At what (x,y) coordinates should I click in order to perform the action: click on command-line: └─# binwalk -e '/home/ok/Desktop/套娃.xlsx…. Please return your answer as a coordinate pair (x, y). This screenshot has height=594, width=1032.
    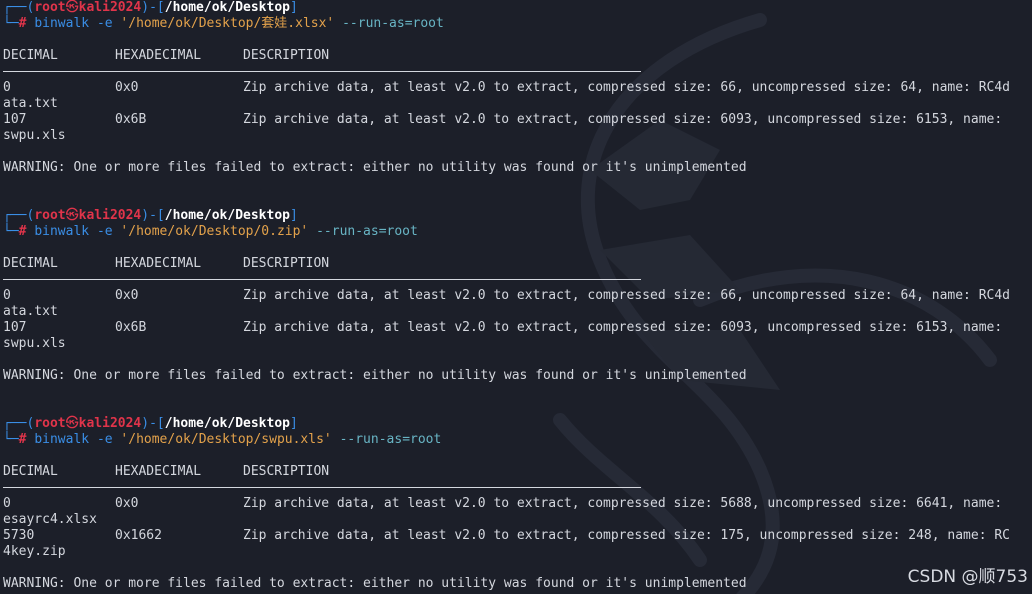
    Looking at the image, I should click on (223, 23).